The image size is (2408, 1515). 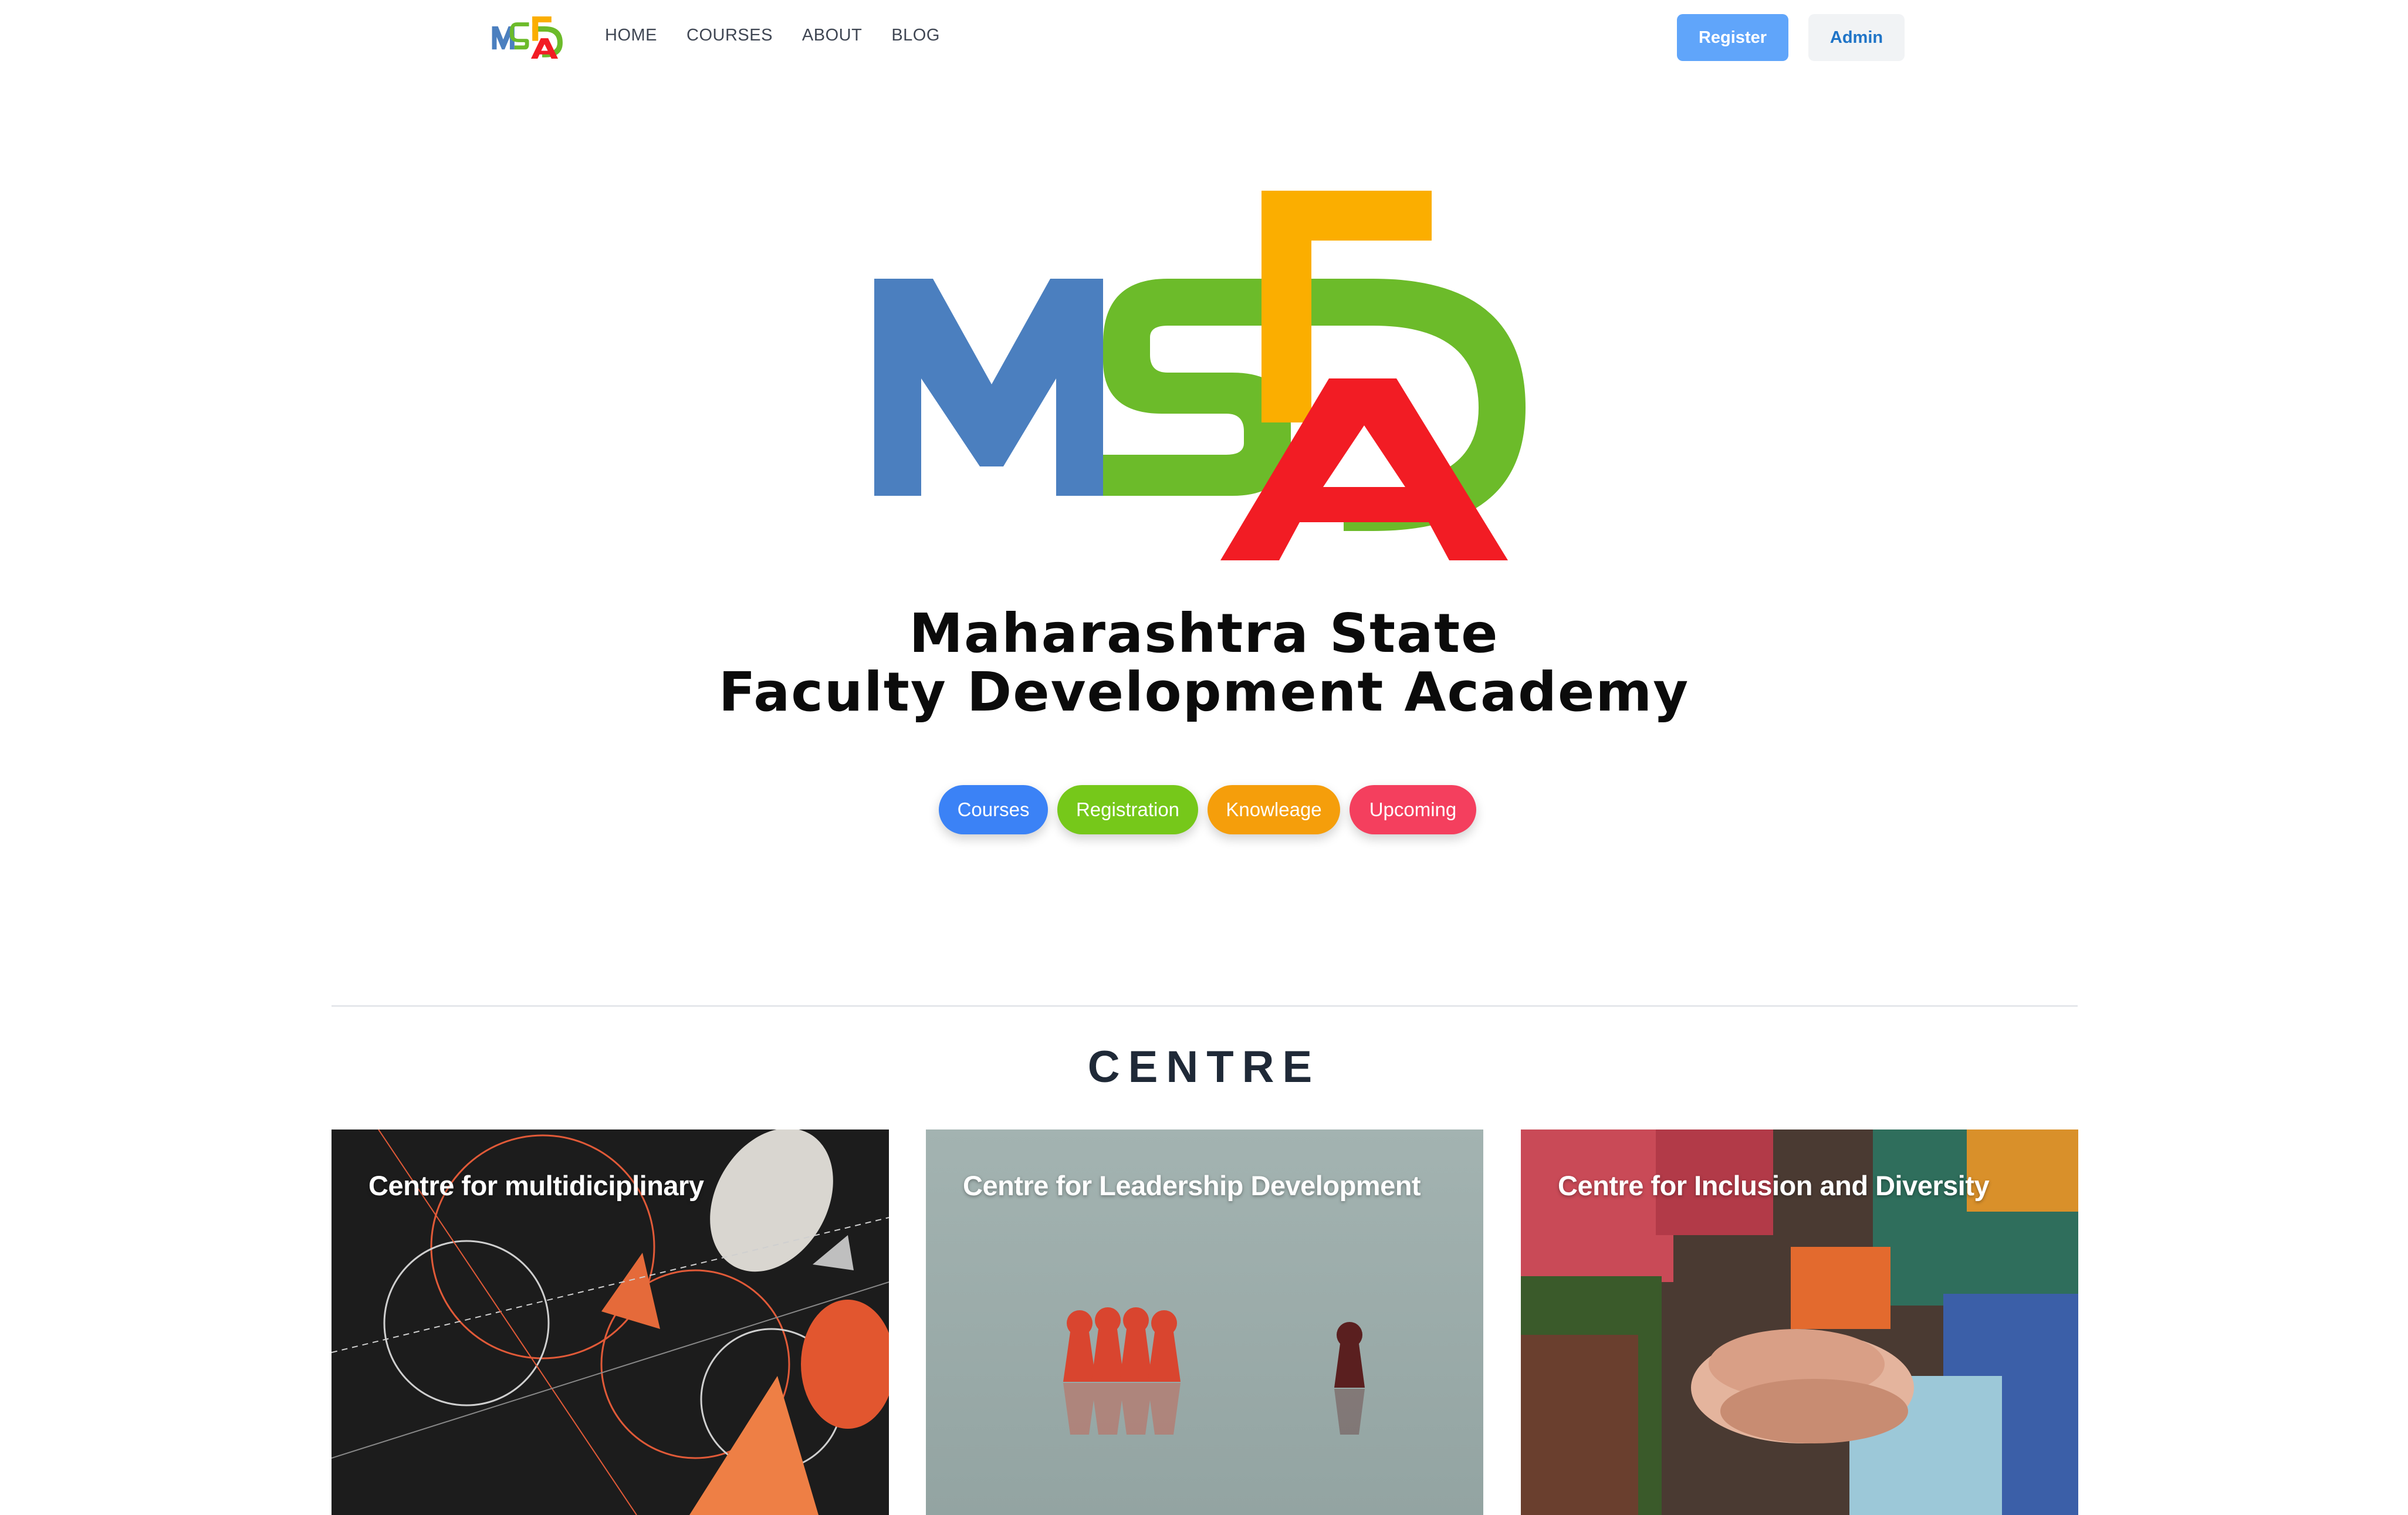 I want to click on nav-courses: COURSES, so click(x=729, y=35).